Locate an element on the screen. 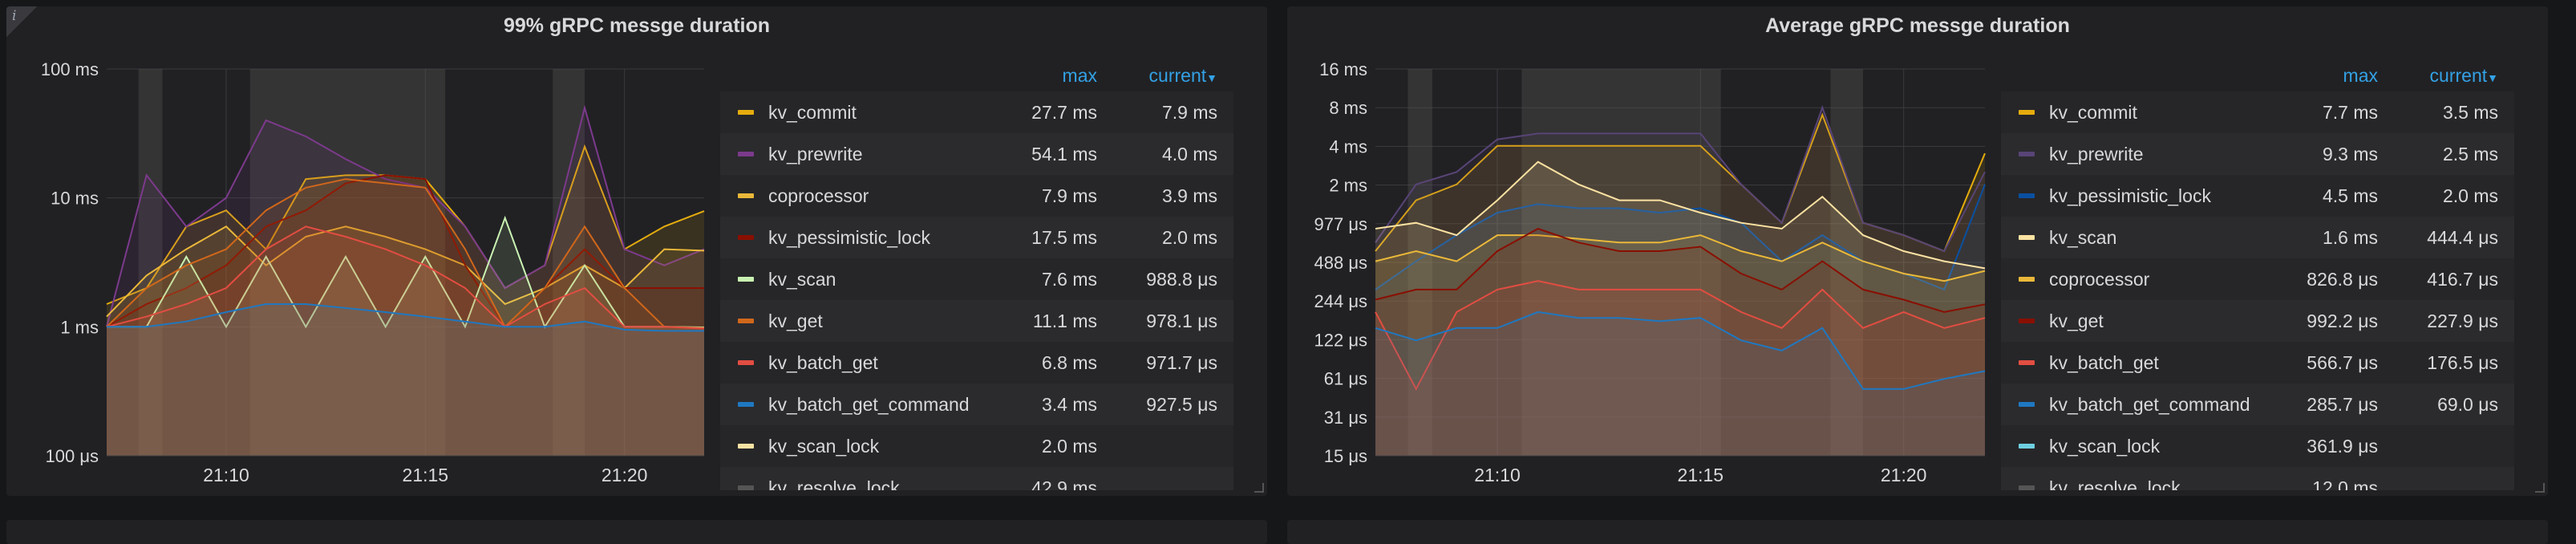  y-tick-label: 8 ms is located at coordinates (1348, 108).